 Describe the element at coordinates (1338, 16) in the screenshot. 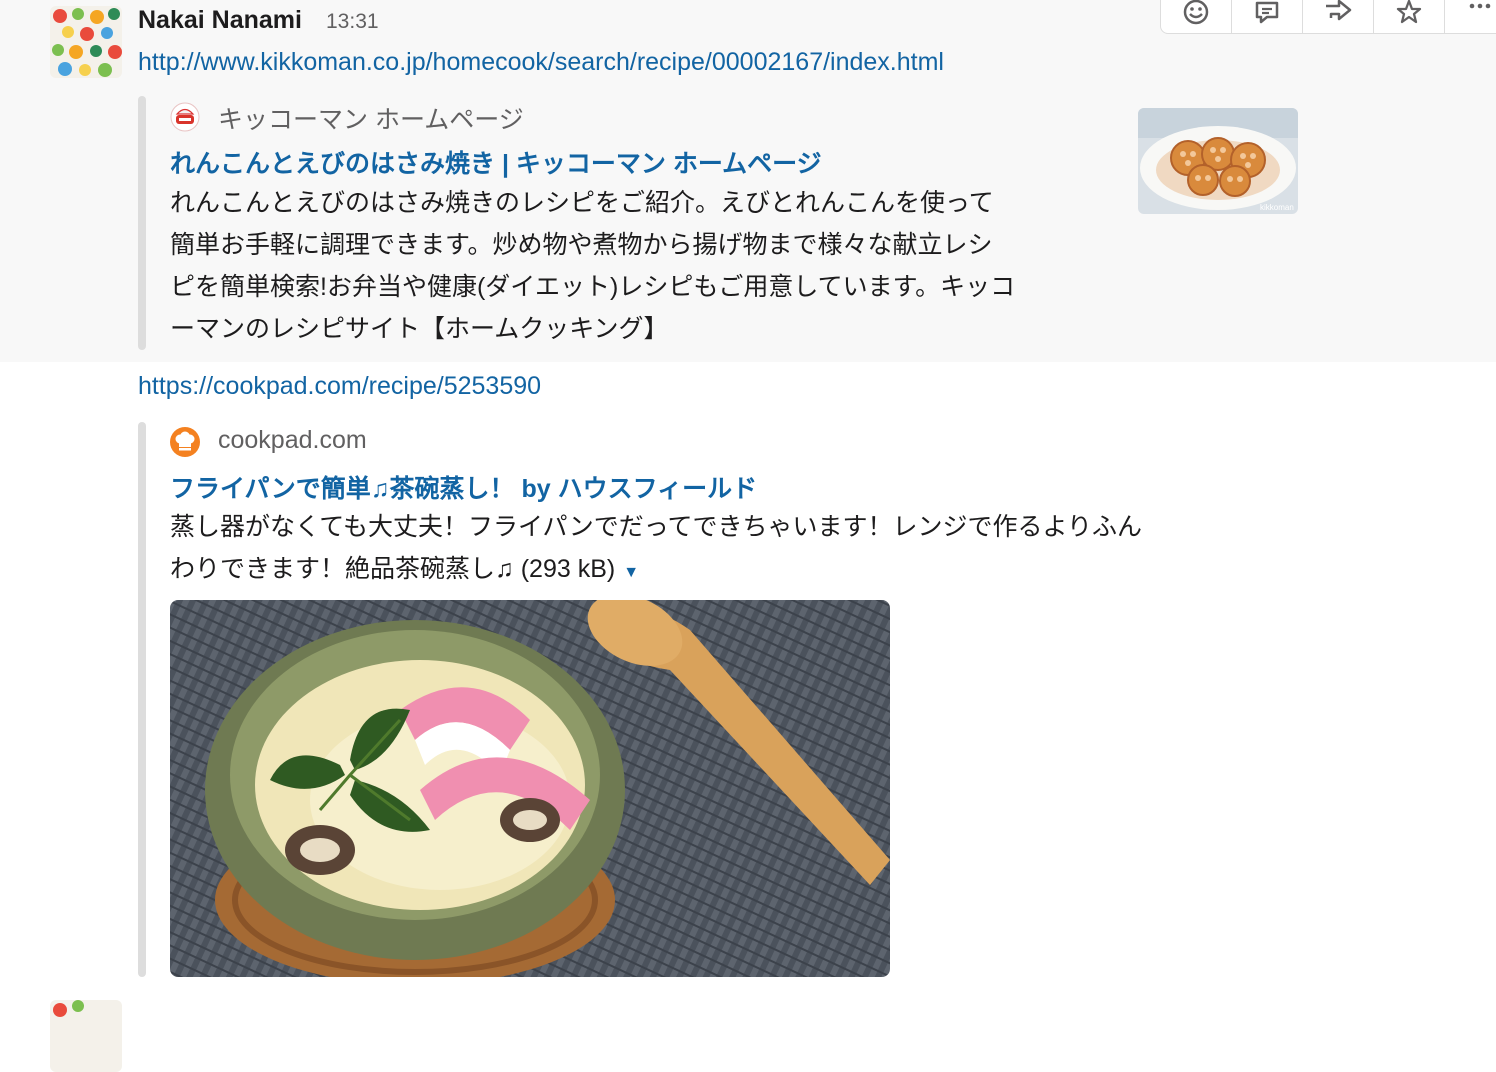

I see `share-icon` at that location.